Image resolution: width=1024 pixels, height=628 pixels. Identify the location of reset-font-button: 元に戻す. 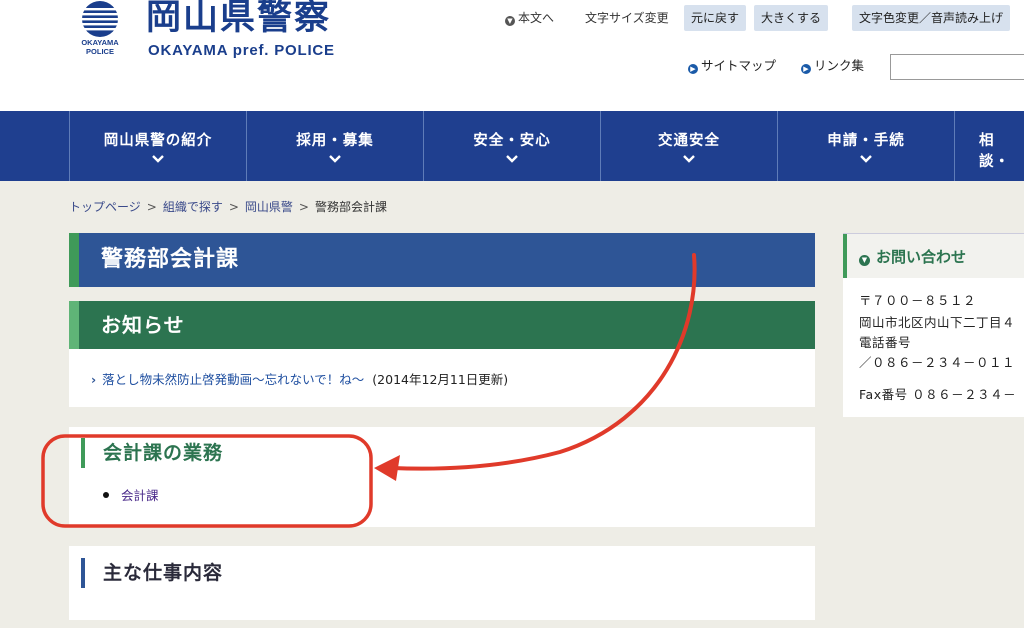
(715, 18).